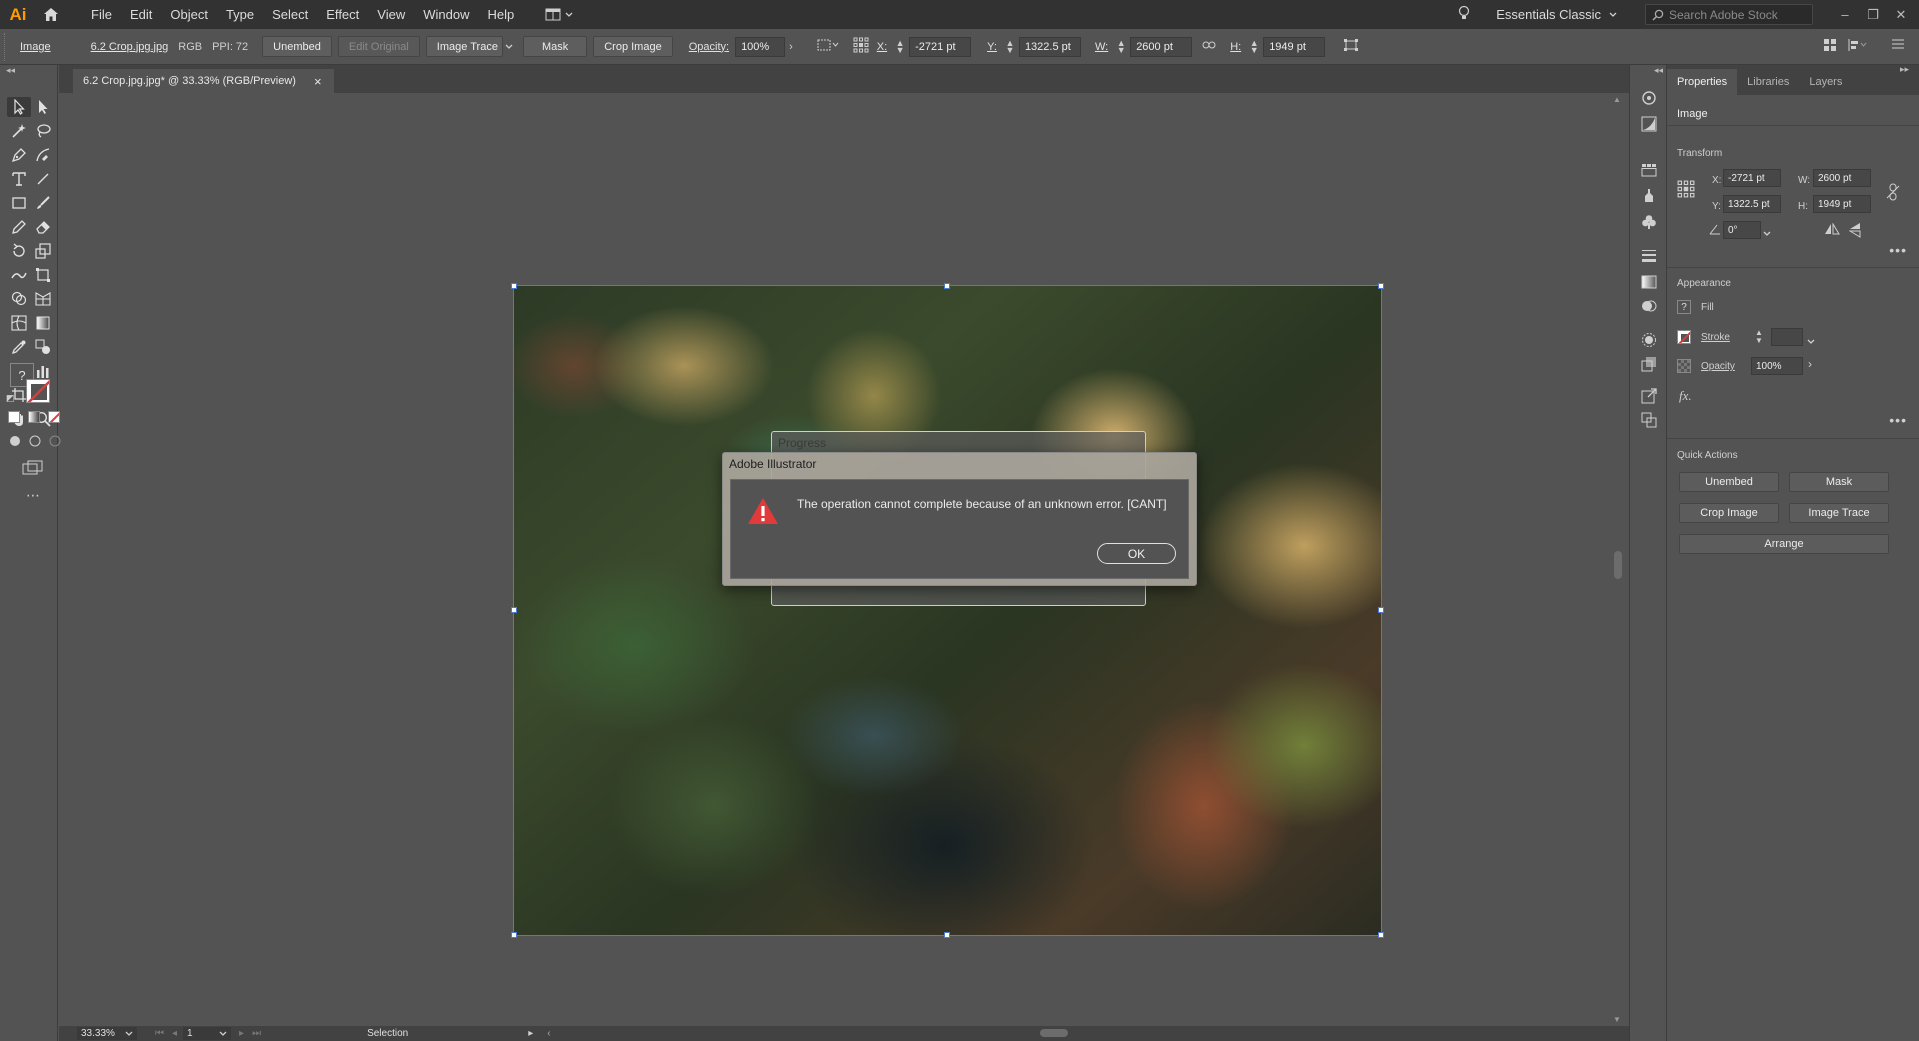  What do you see at coordinates (19, 203) in the screenshot?
I see `rectangle-tool` at bounding box center [19, 203].